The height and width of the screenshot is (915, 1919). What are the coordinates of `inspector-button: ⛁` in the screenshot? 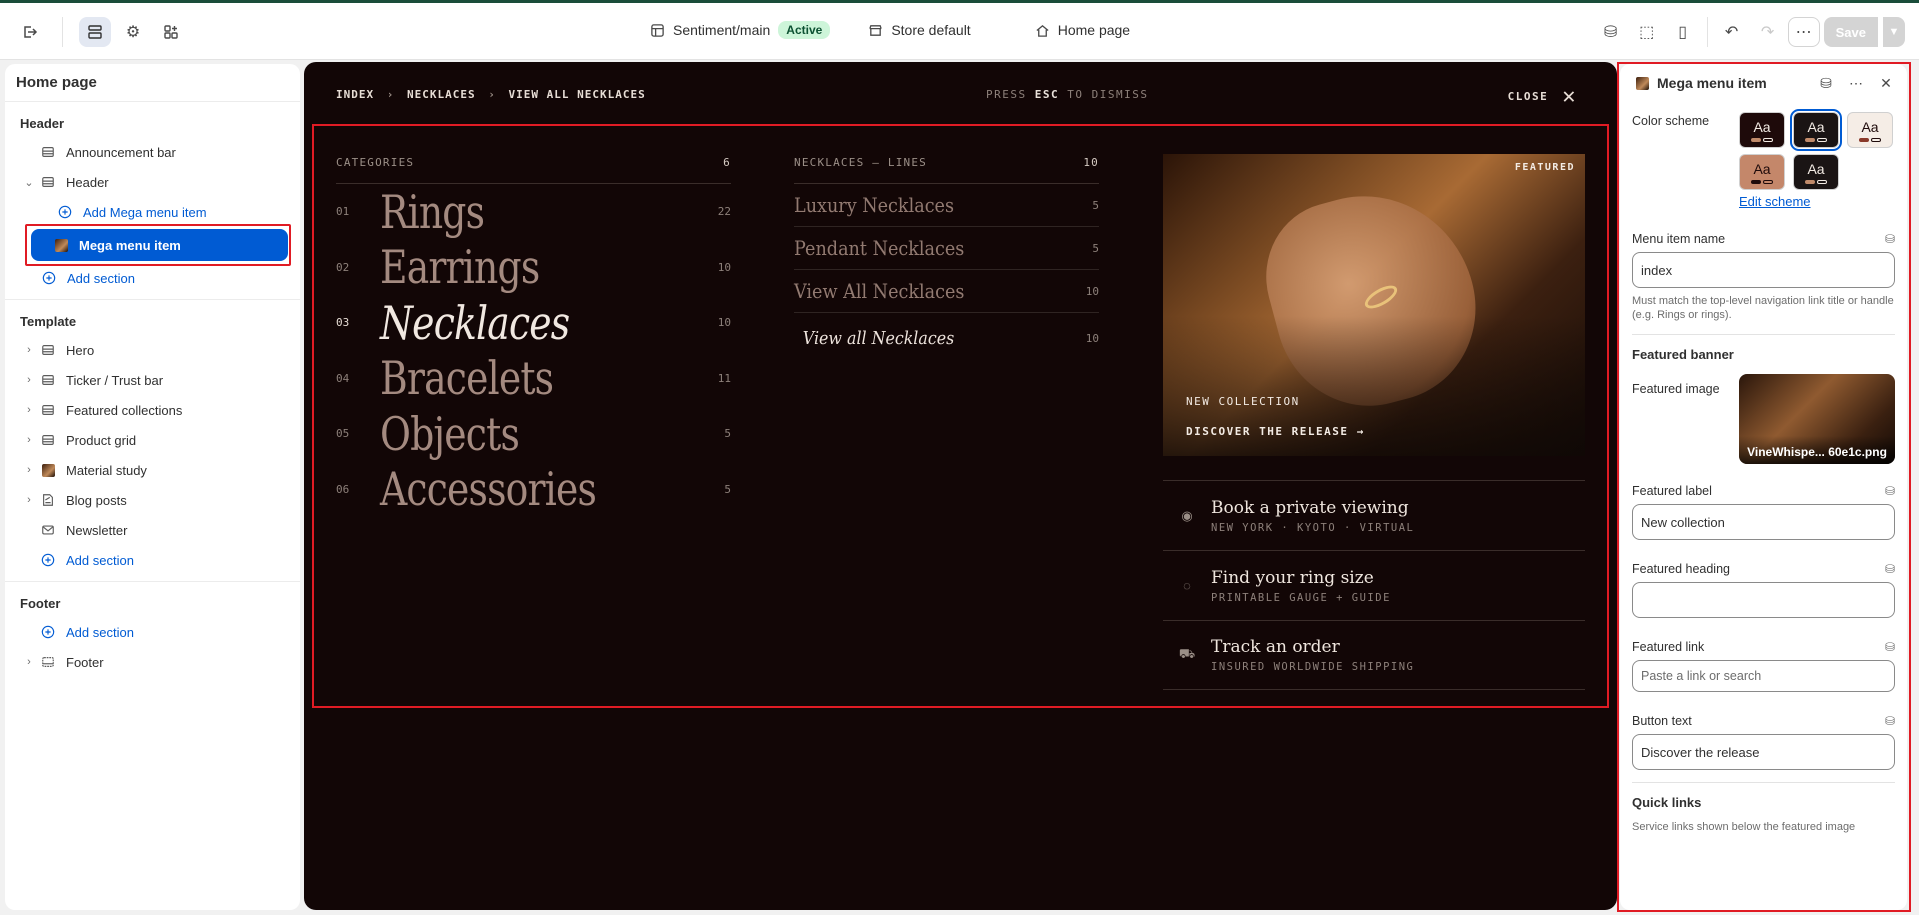 It's located at (1611, 32).